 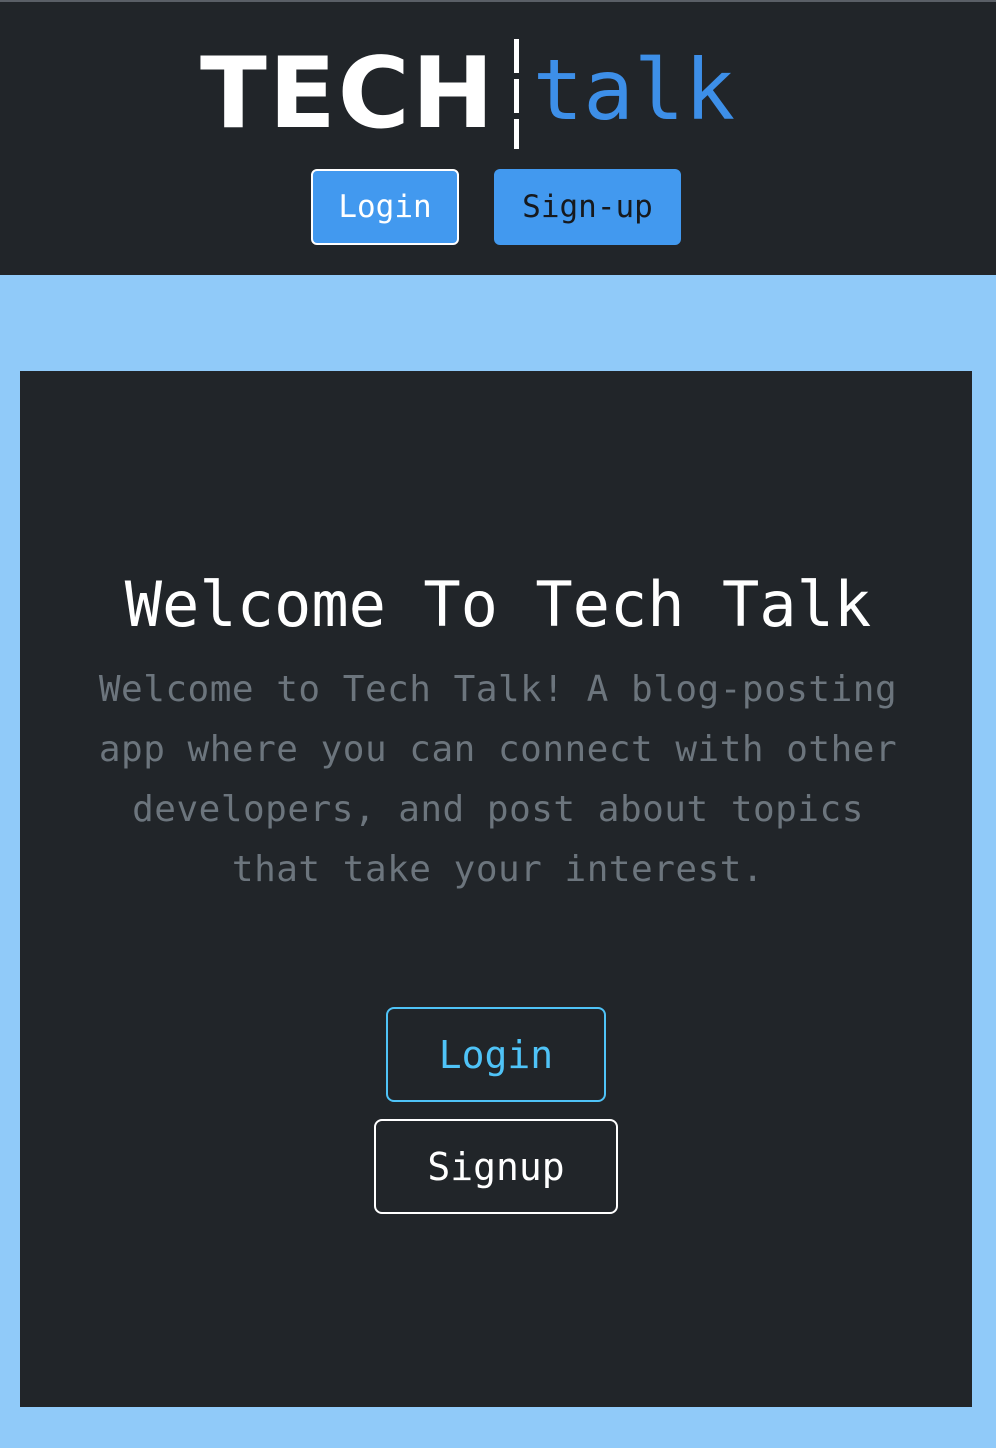 I want to click on welcome-title: Welcome To Tech Talk, so click(x=498, y=604).